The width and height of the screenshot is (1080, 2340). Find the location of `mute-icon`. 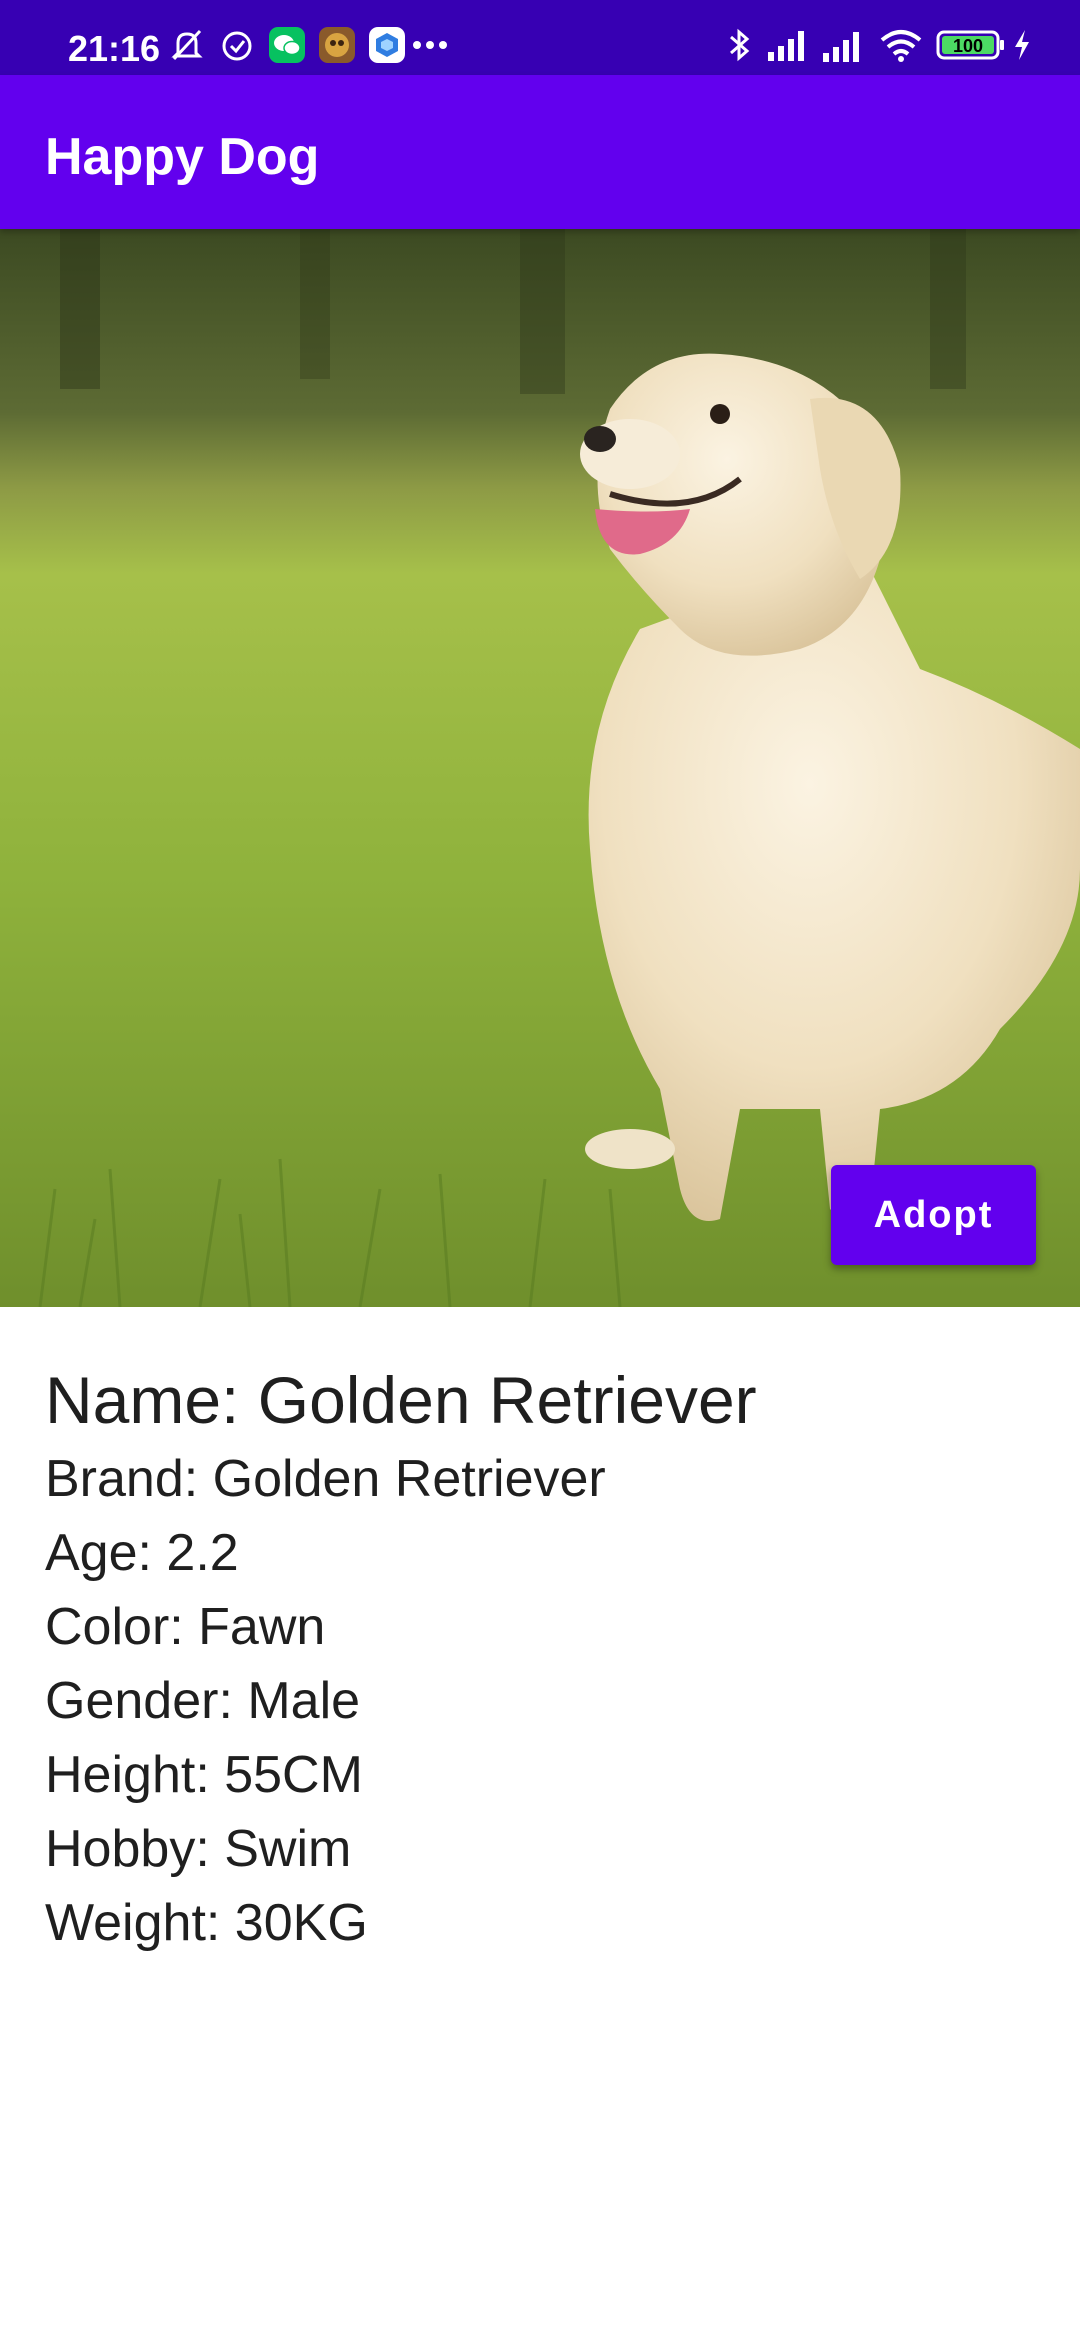

mute-icon is located at coordinates (187, 45).